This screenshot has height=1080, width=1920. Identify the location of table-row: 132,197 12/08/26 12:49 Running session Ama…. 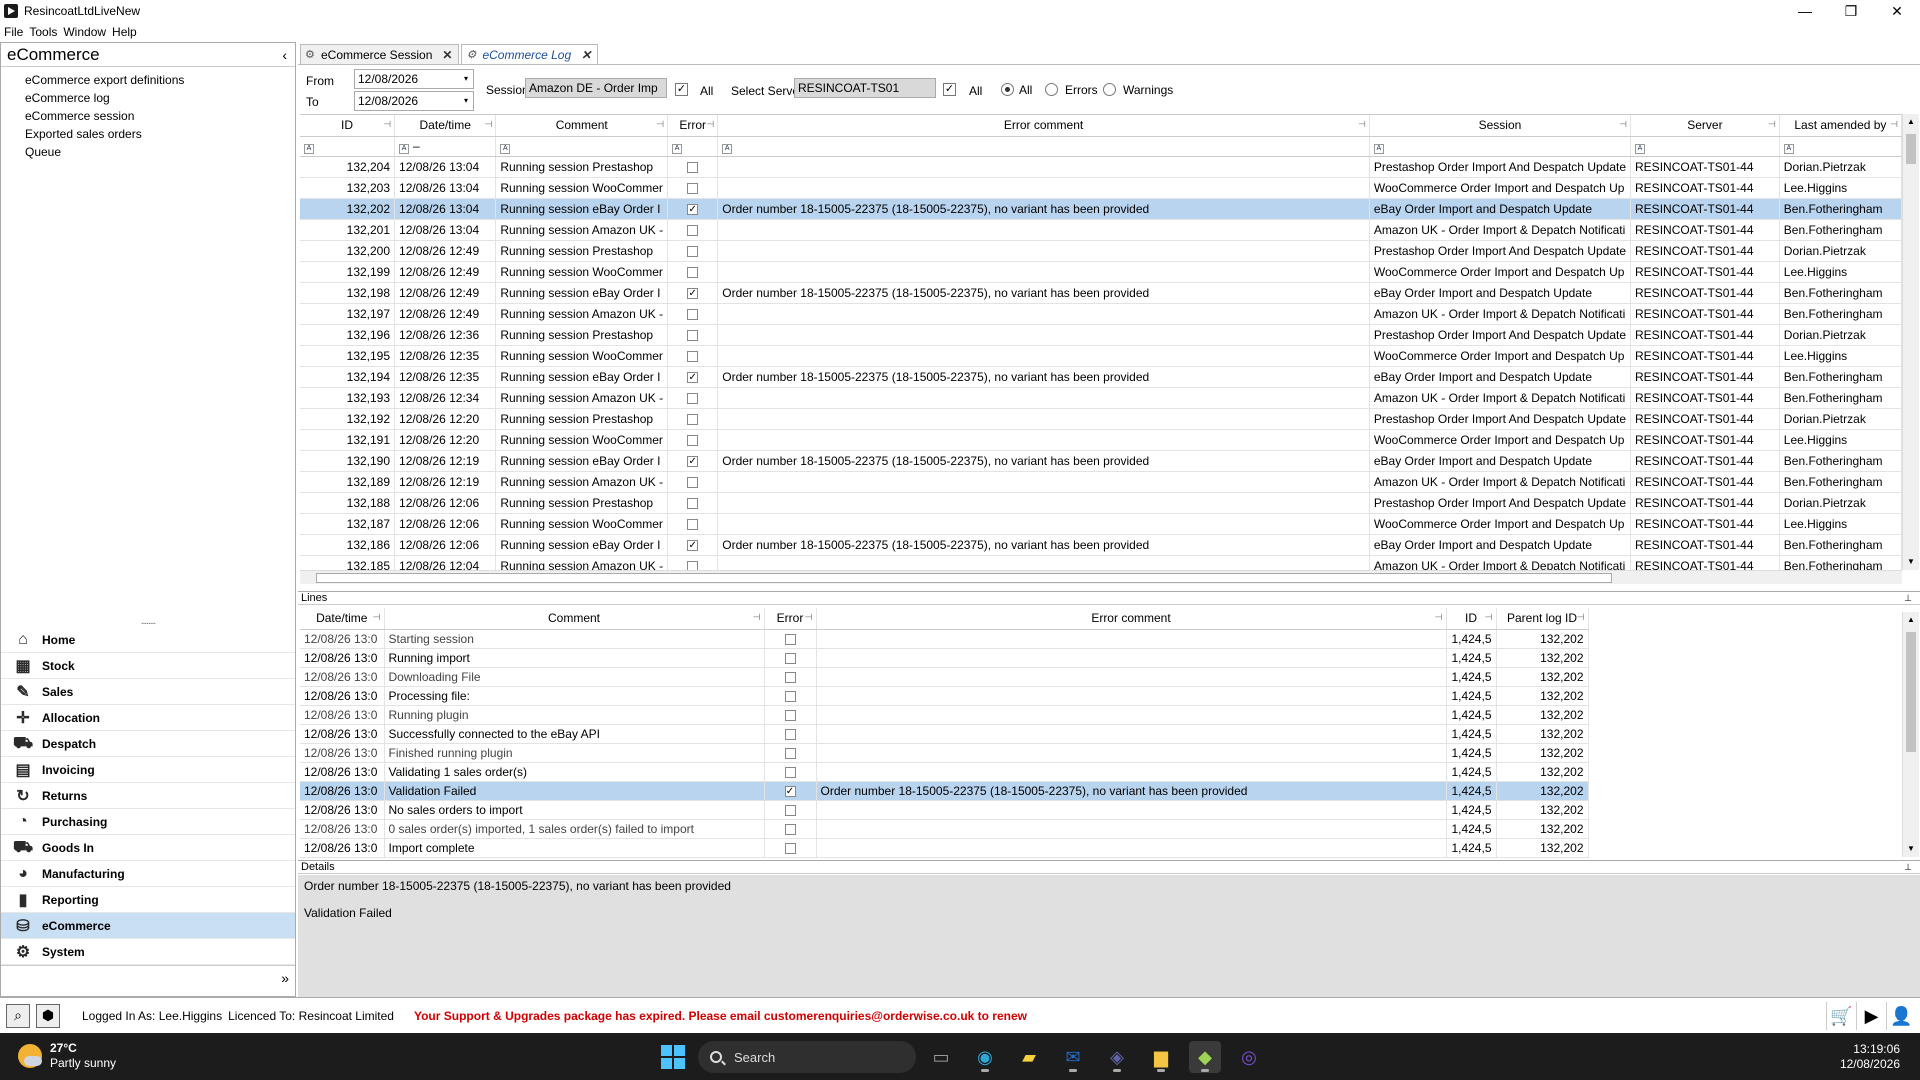
(1101, 314).